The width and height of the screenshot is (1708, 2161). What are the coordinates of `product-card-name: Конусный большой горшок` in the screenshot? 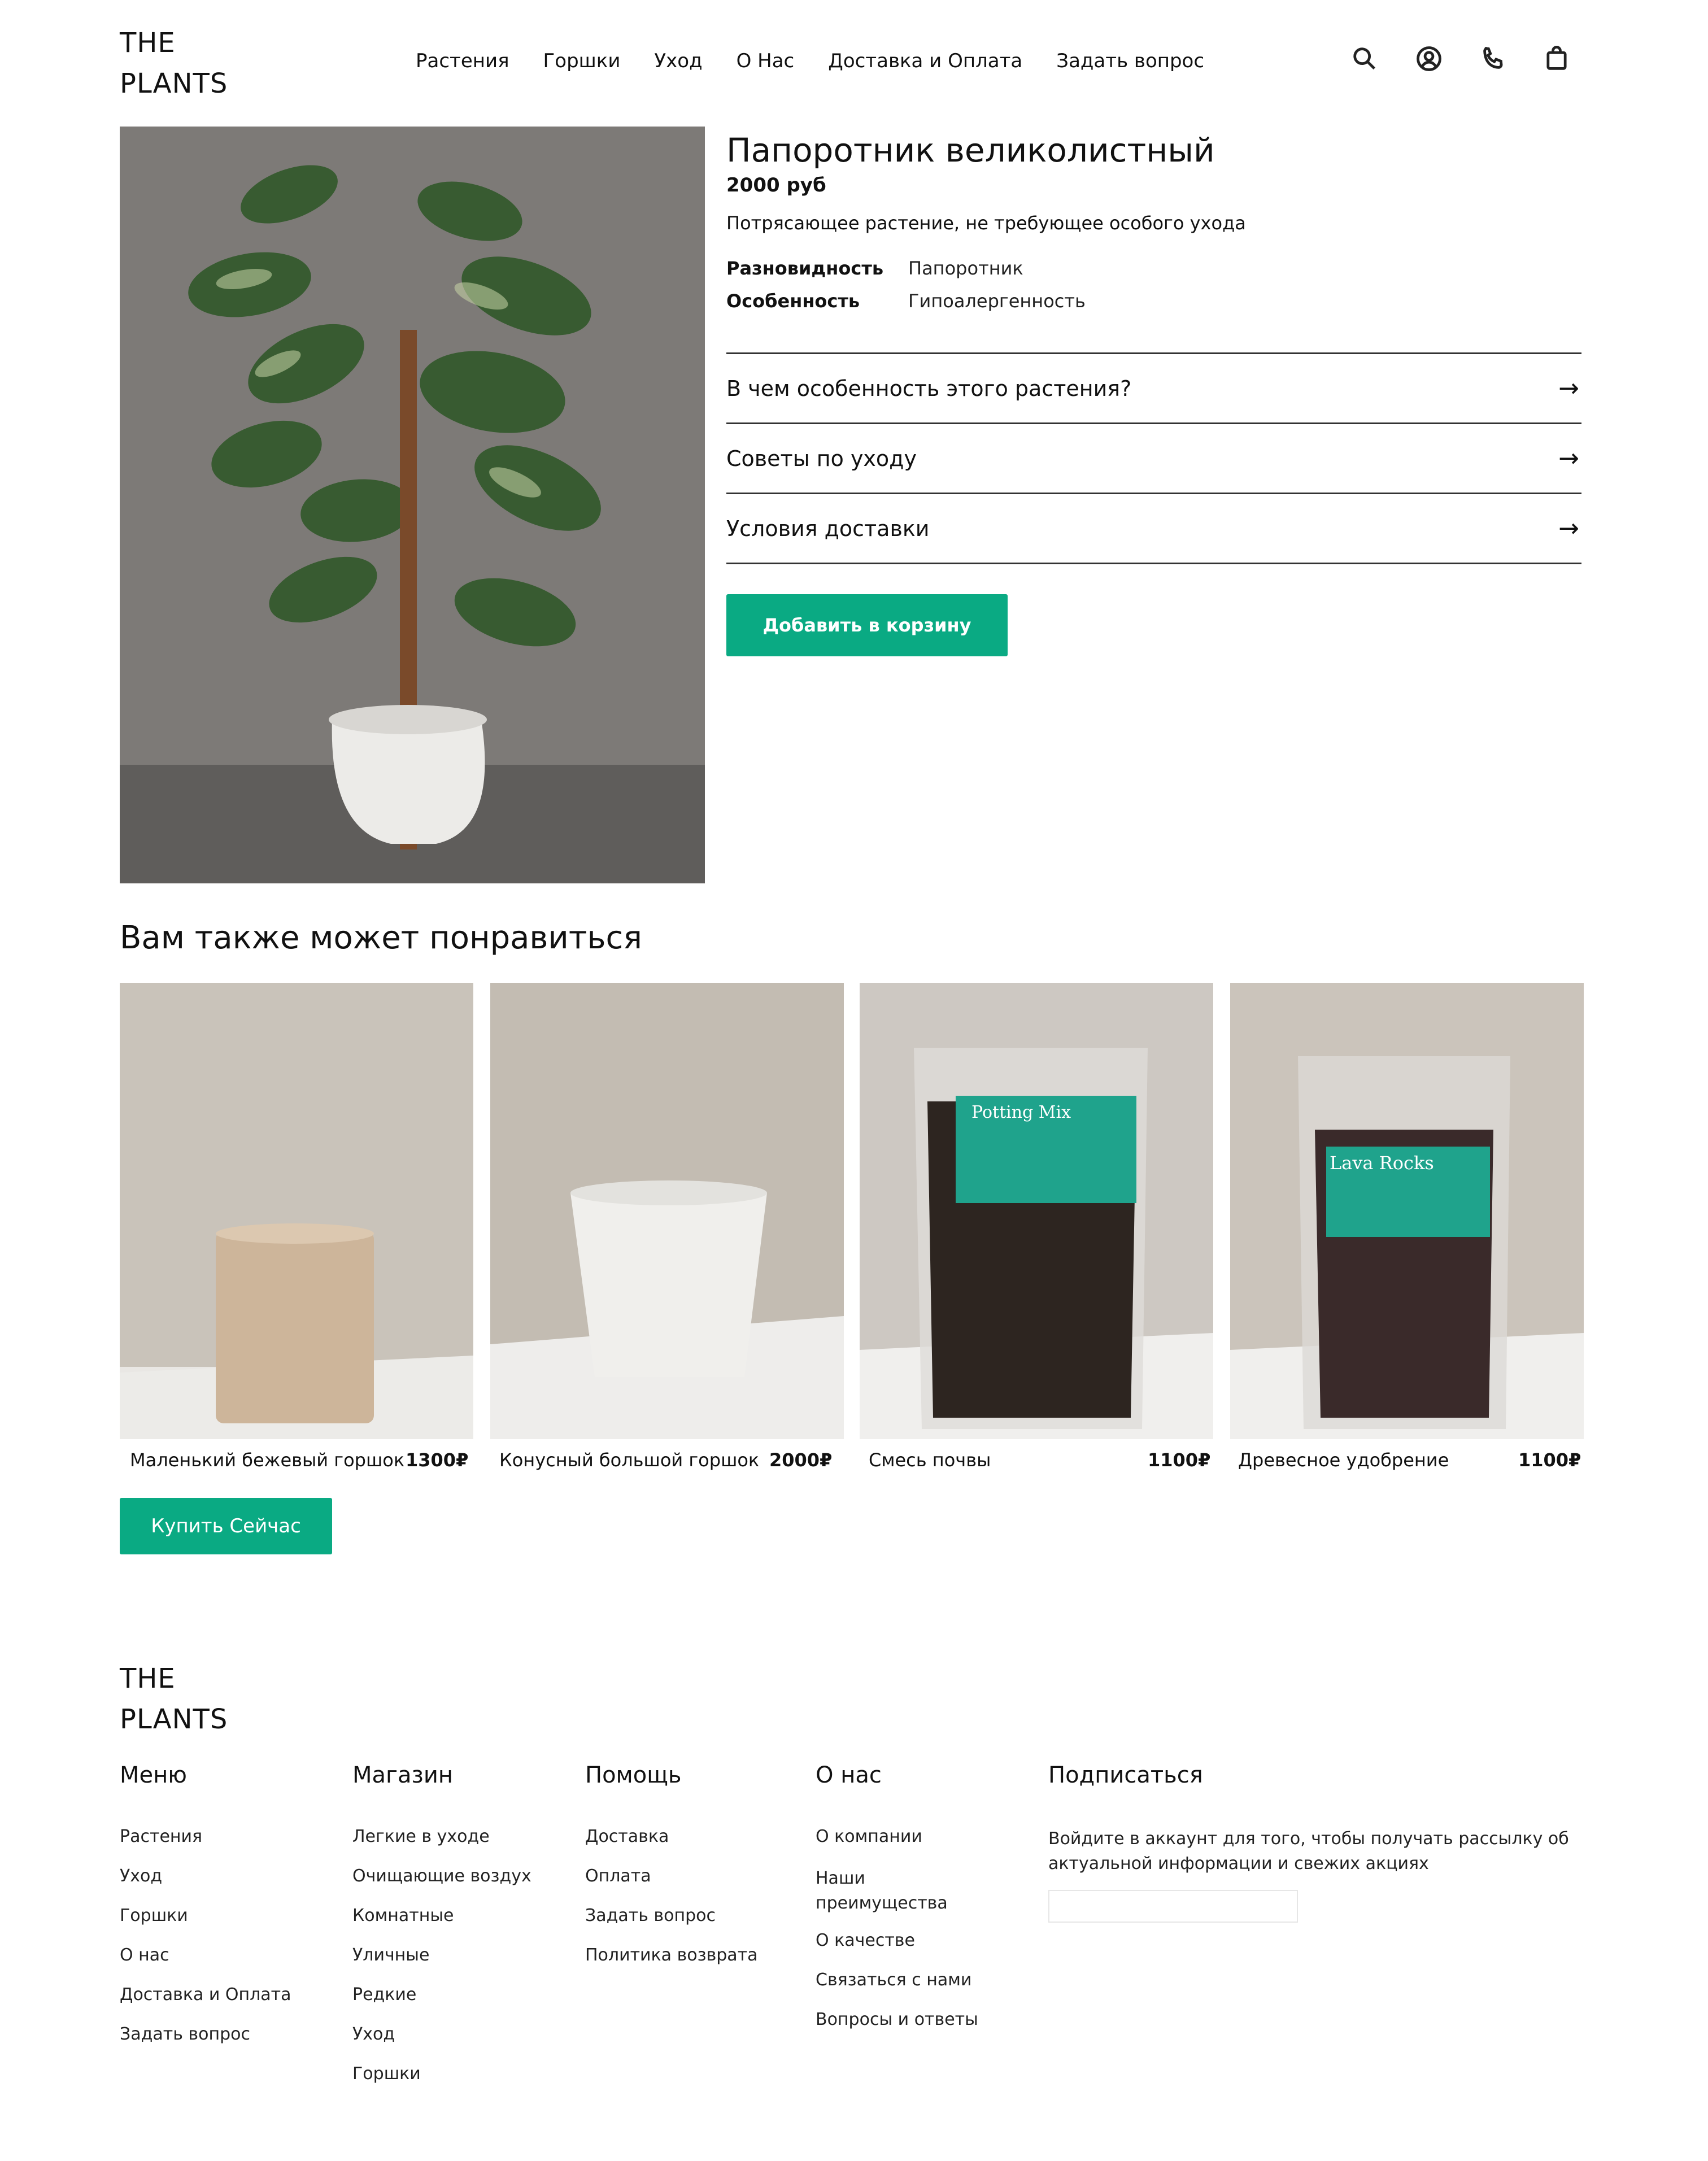 It's located at (629, 1460).